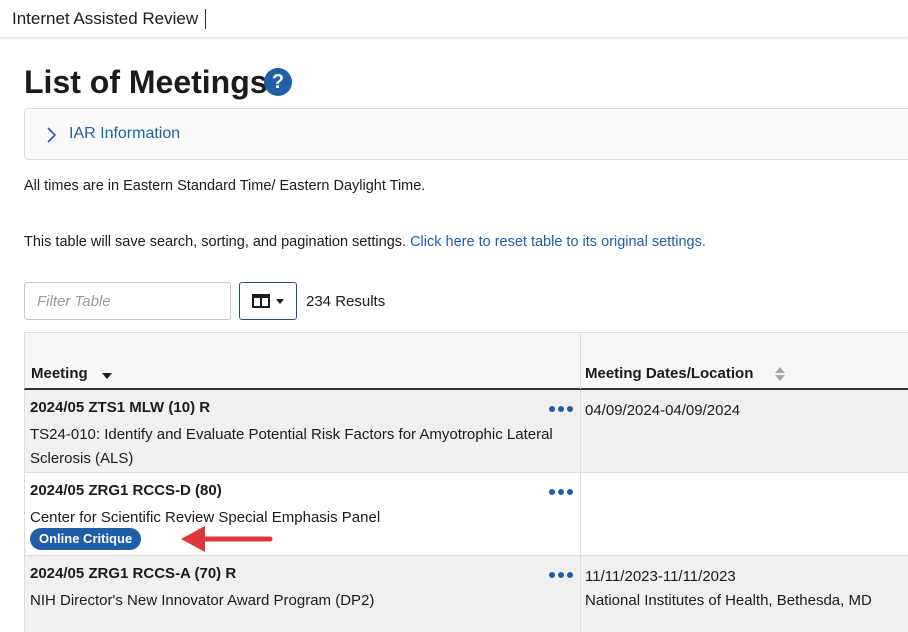 The height and width of the screenshot is (632, 908). I want to click on sort-unsorted-icon, so click(780, 374).